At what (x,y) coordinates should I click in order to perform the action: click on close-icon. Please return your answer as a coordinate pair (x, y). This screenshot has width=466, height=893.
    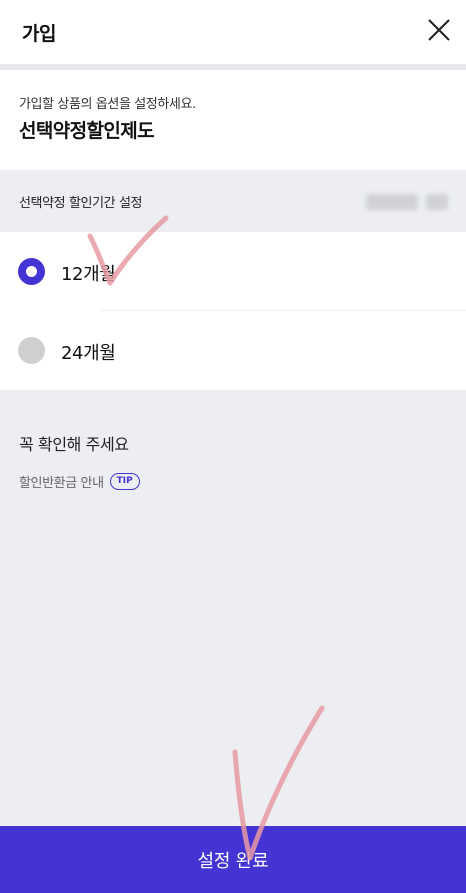
    Looking at the image, I should click on (439, 30).